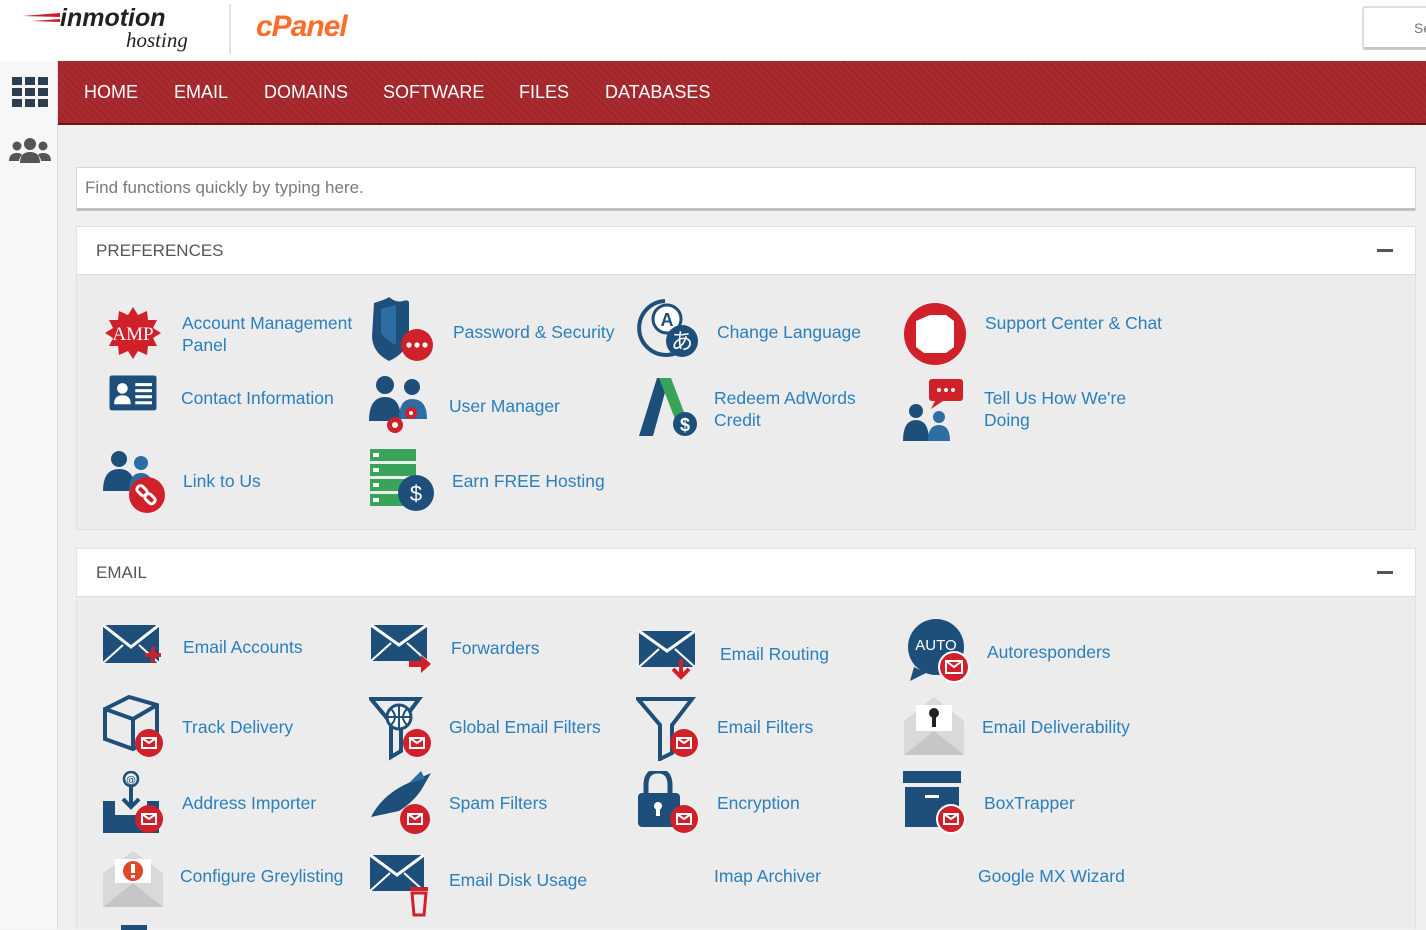 The image size is (1426, 930). What do you see at coordinates (667, 320) in the screenshot?
I see `svg-text: A` at bounding box center [667, 320].